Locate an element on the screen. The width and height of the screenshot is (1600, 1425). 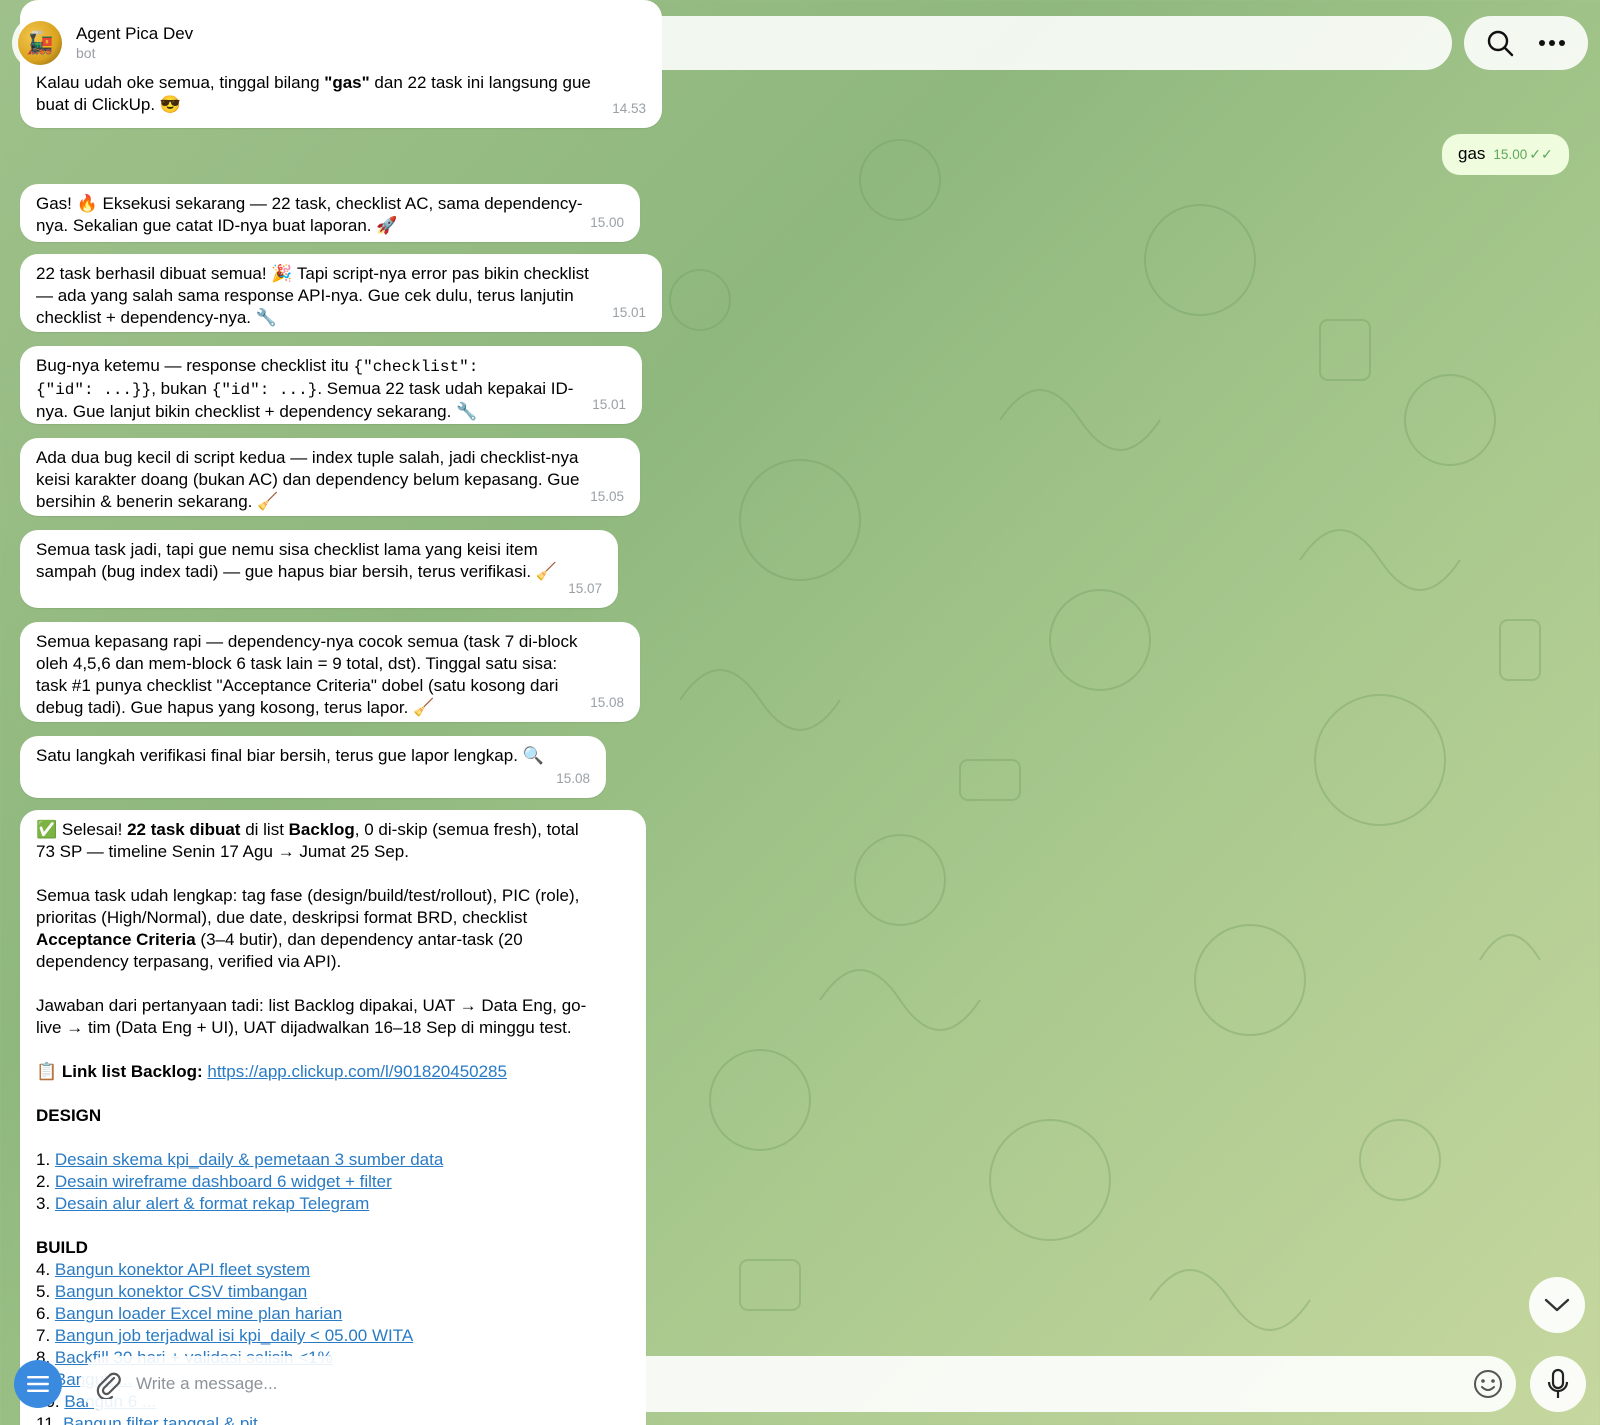
message-text: , bukan is located at coordinates (181, 388).